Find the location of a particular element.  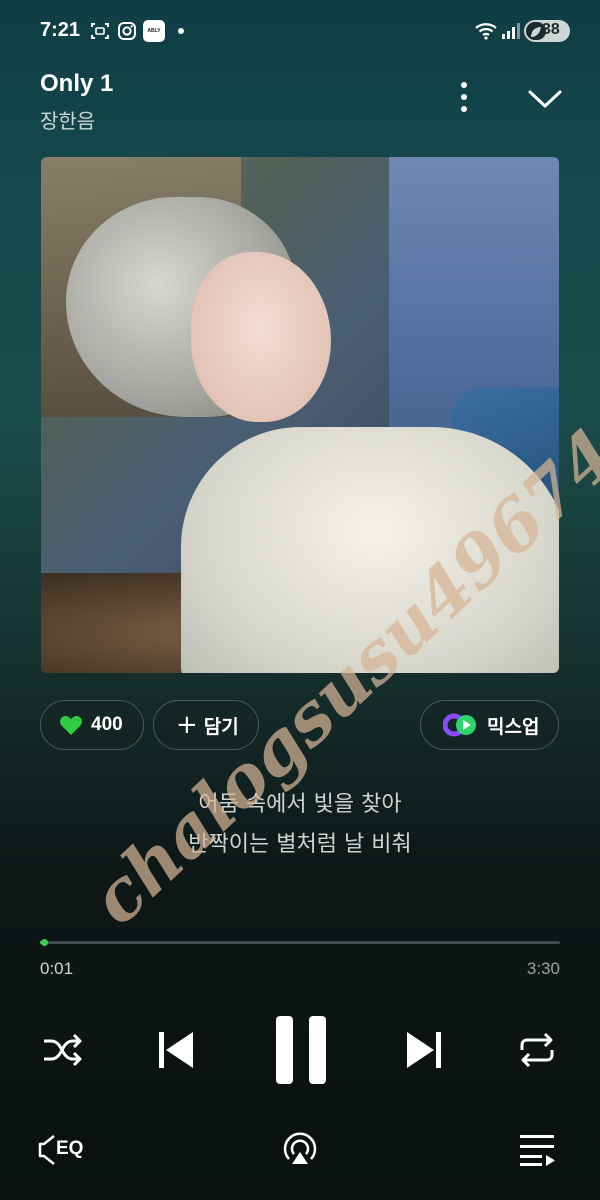

mixup-logo-icon is located at coordinates (459, 725).